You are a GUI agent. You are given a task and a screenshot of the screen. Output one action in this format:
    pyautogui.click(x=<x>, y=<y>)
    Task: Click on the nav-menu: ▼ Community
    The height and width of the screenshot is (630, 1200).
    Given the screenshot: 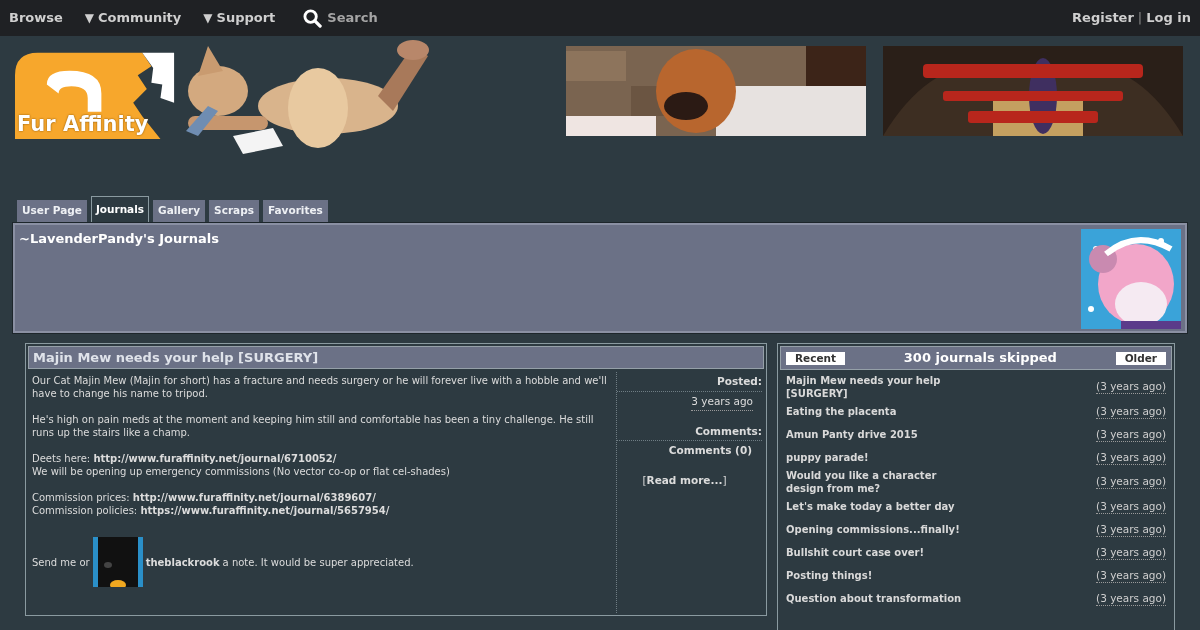 What is the action you would take?
    pyautogui.click(x=133, y=18)
    